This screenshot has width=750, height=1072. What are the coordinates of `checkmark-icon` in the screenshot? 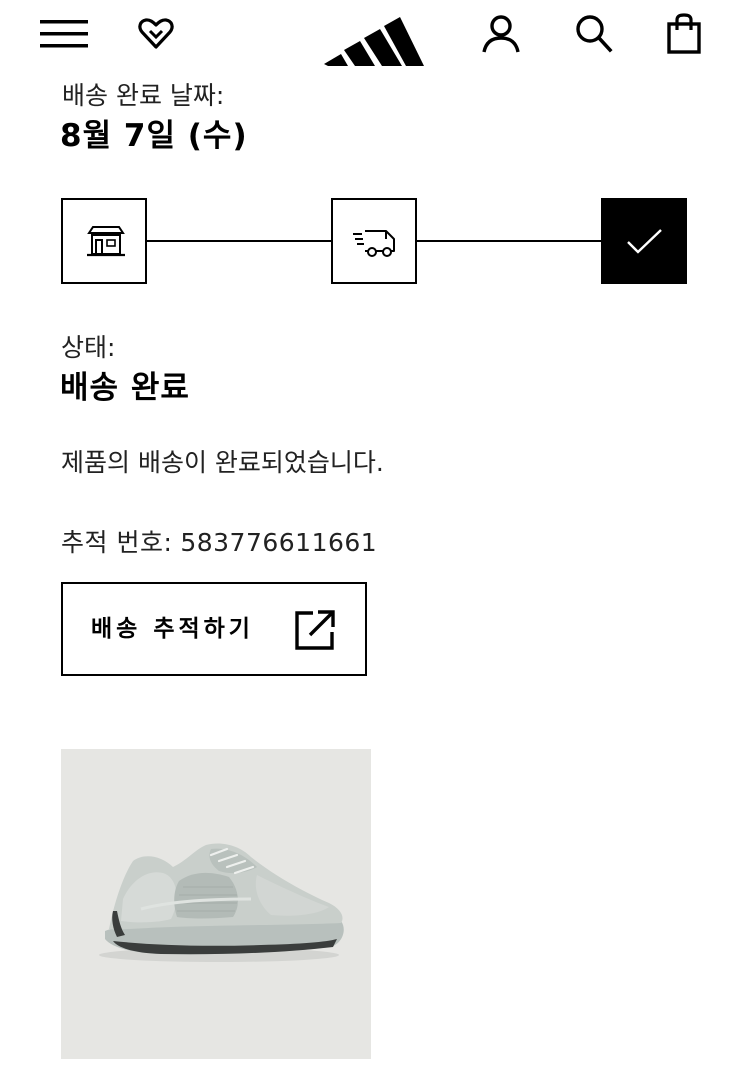 It's located at (644, 241).